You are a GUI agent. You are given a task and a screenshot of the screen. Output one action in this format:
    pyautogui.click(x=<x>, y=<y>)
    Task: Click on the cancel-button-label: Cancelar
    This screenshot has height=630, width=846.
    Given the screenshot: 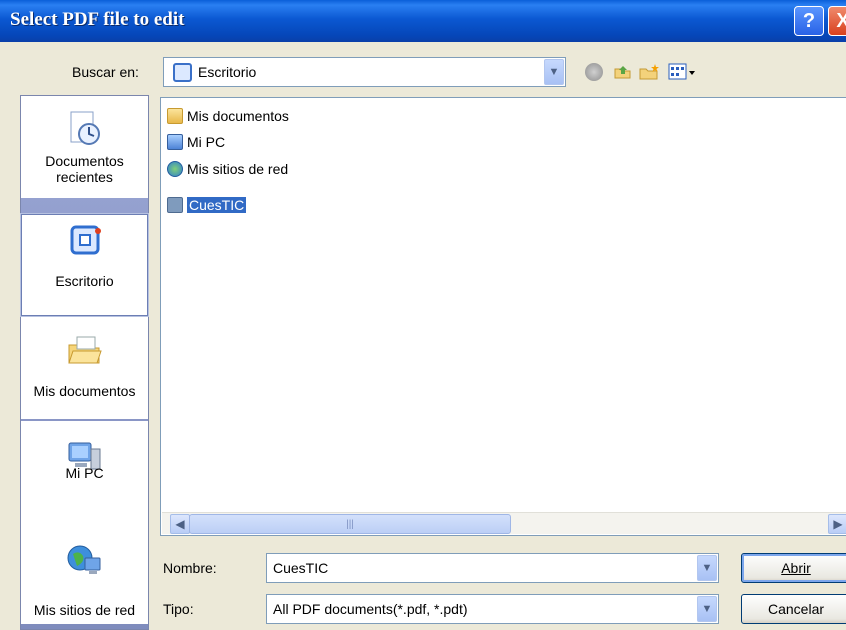 What is the action you would take?
    pyautogui.click(x=796, y=609)
    